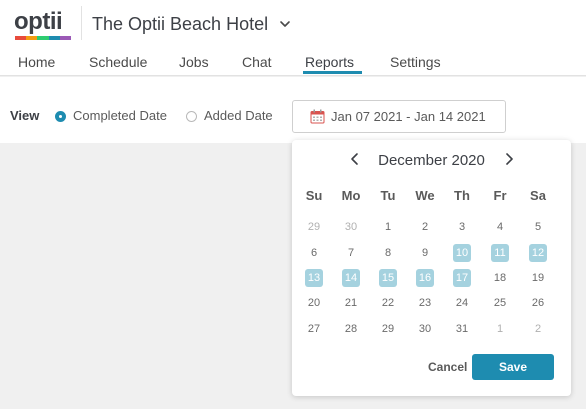  What do you see at coordinates (60, 116) in the screenshot?
I see `radio-checked-icon` at bounding box center [60, 116].